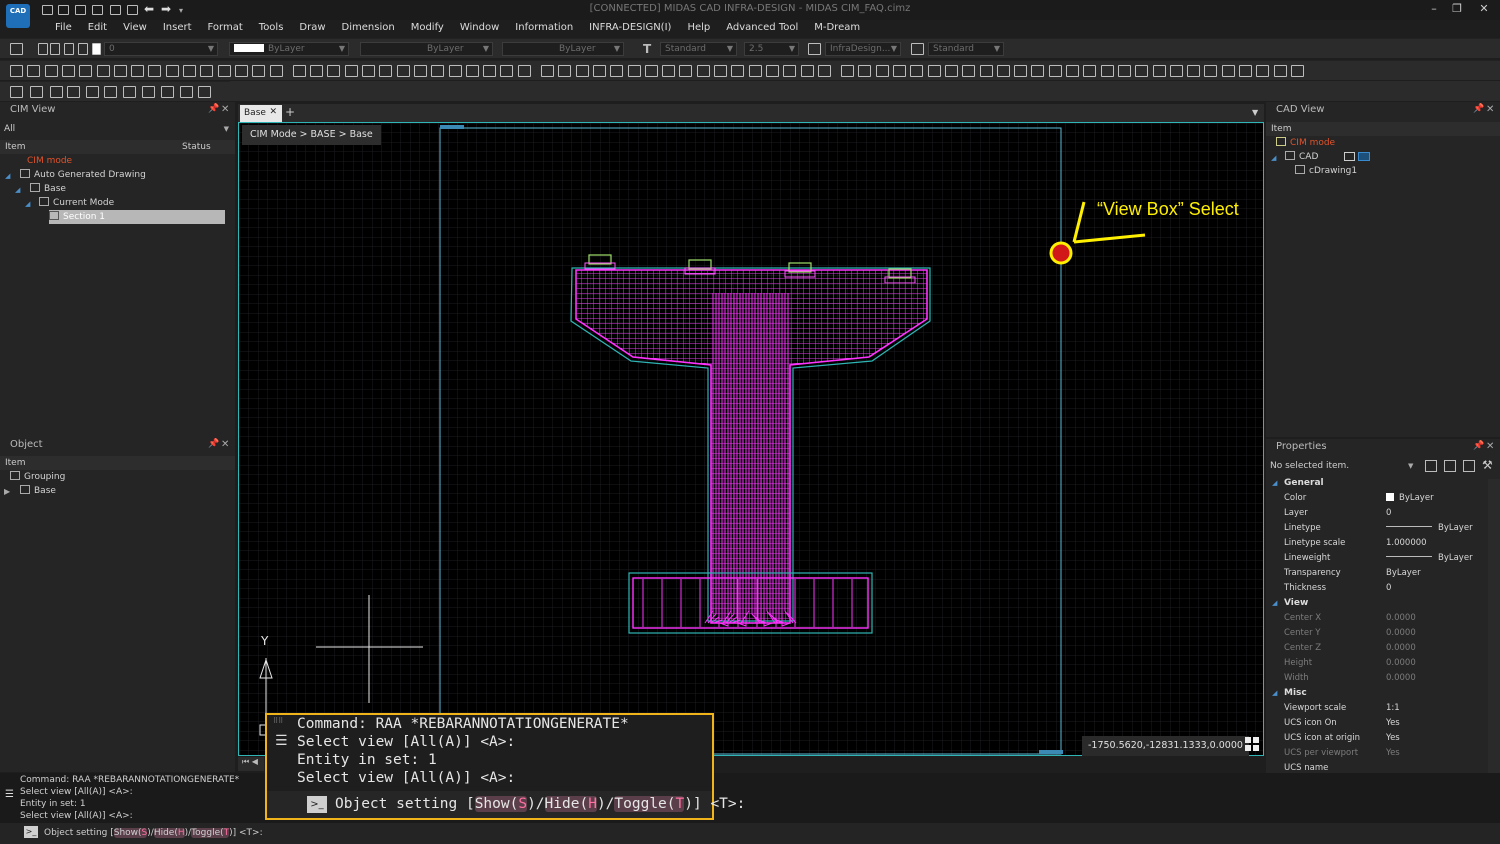 The image size is (1500, 844). I want to click on open-folder-icon, so click(63, 10).